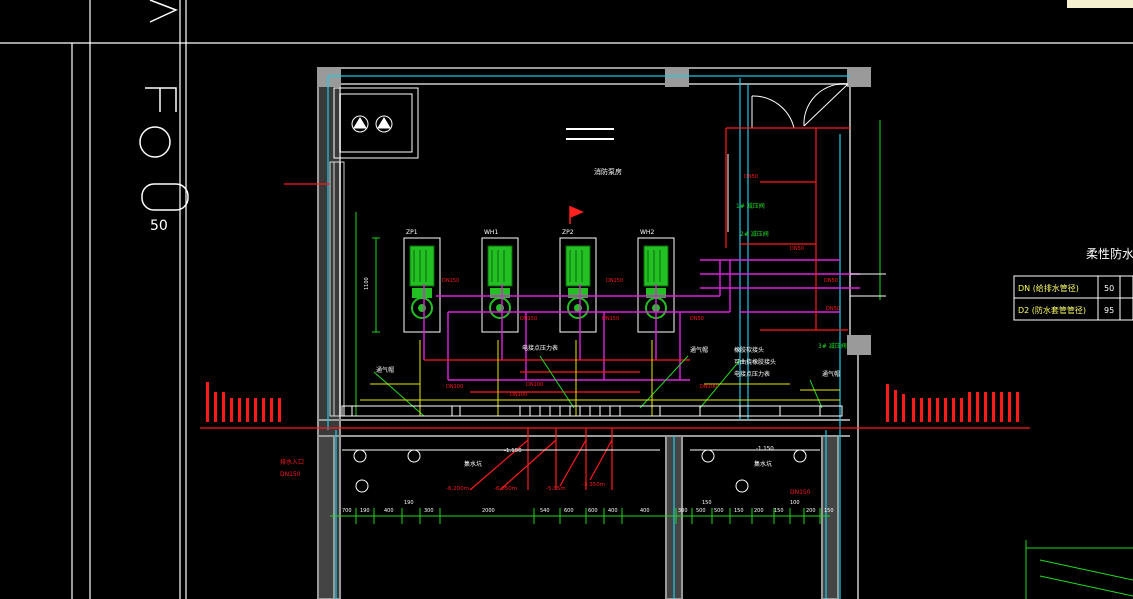 This screenshot has height=599, width=1133. What do you see at coordinates (749, 350) in the screenshot?
I see `annotation: 橡胶软接头` at bounding box center [749, 350].